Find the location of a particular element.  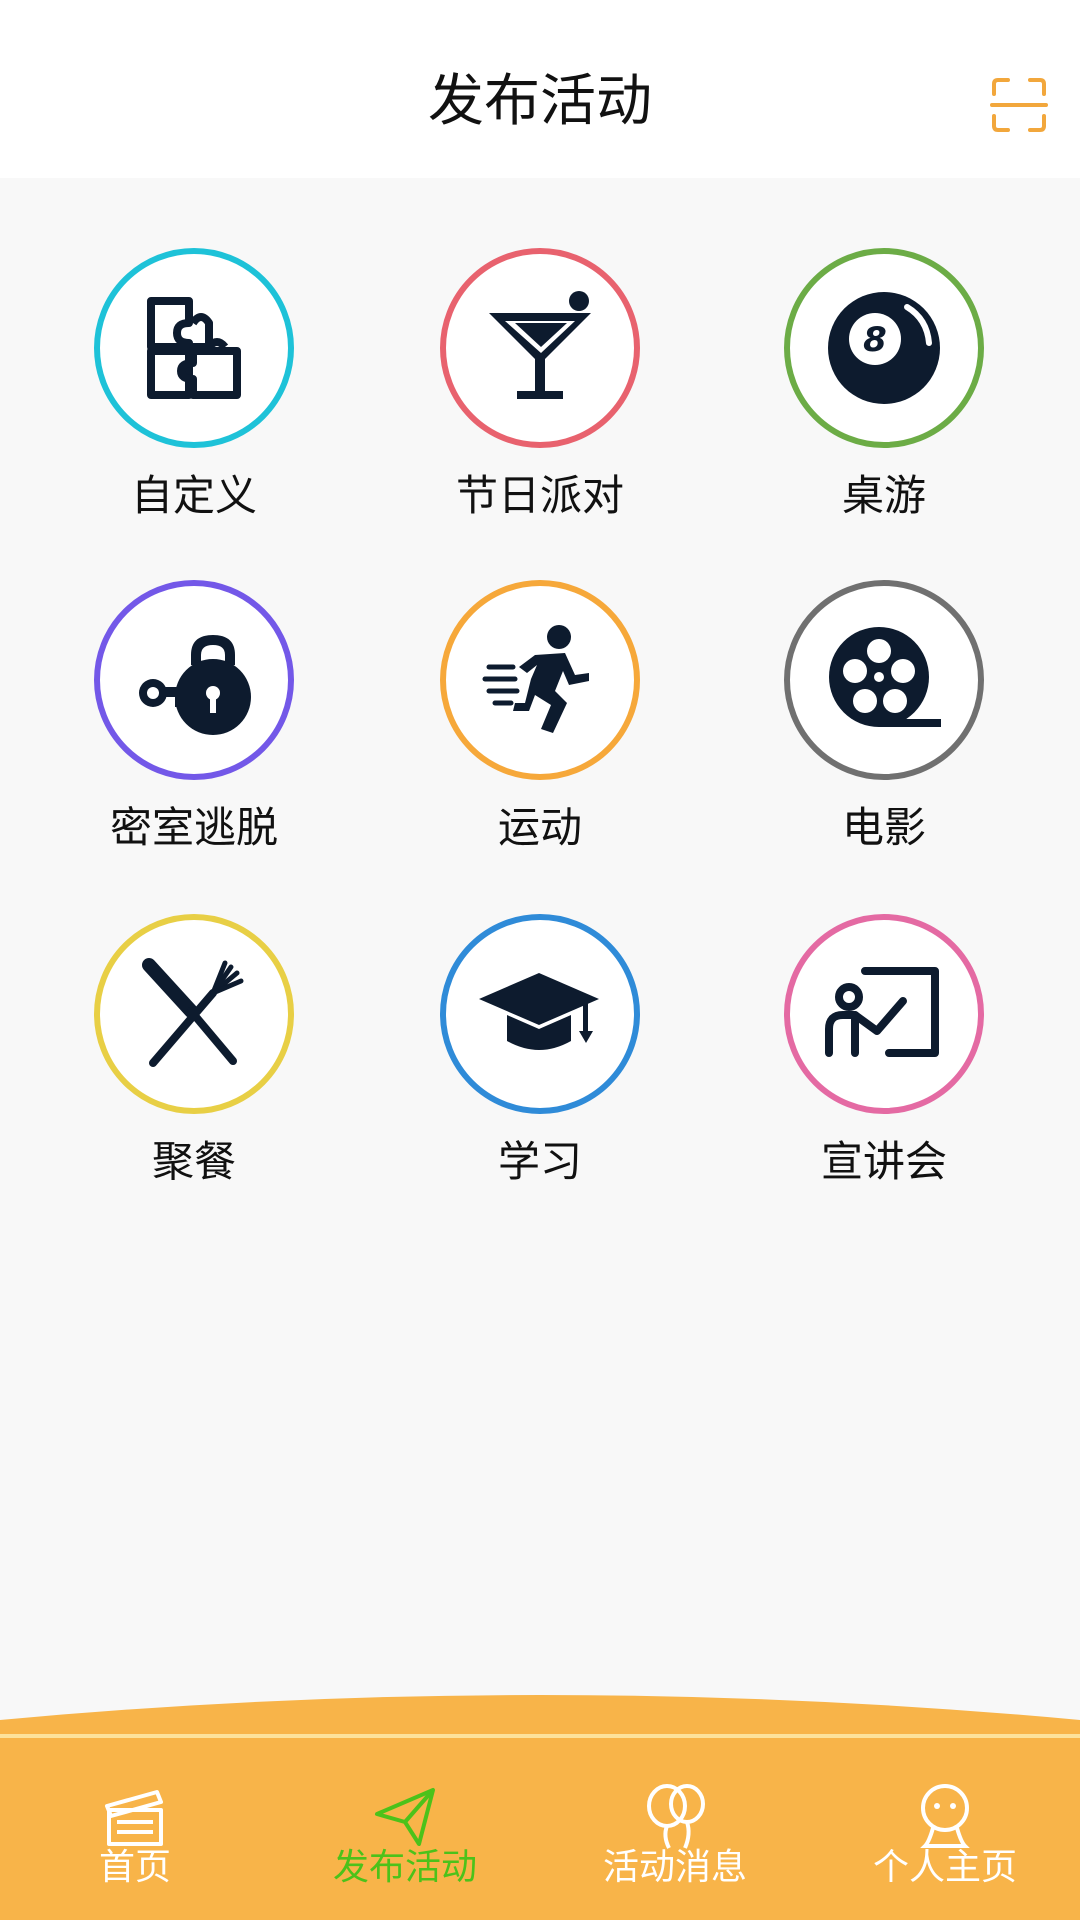

graduation-cap-icon is located at coordinates (539, 1011).